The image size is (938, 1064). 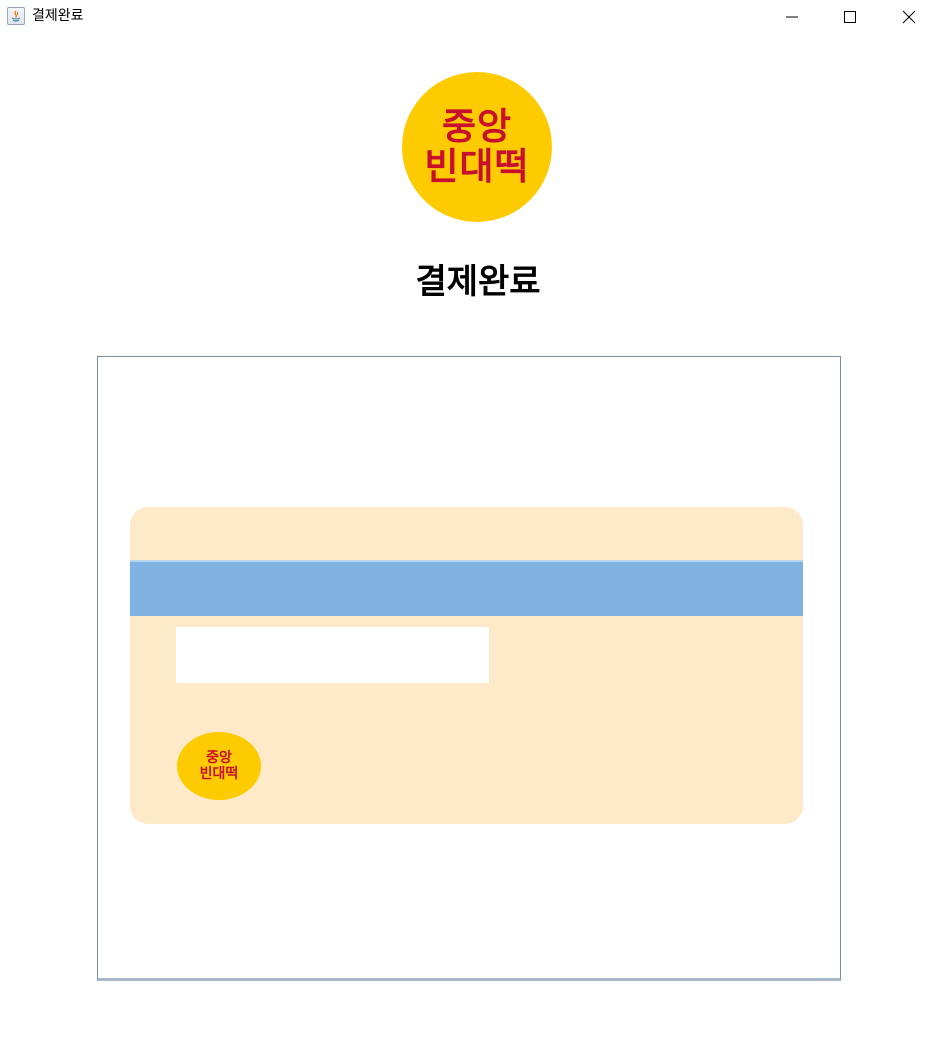 What do you see at coordinates (219, 758) in the screenshot?
I see `card-logo-line-1: 중앙` at bounding box center [219, 758].